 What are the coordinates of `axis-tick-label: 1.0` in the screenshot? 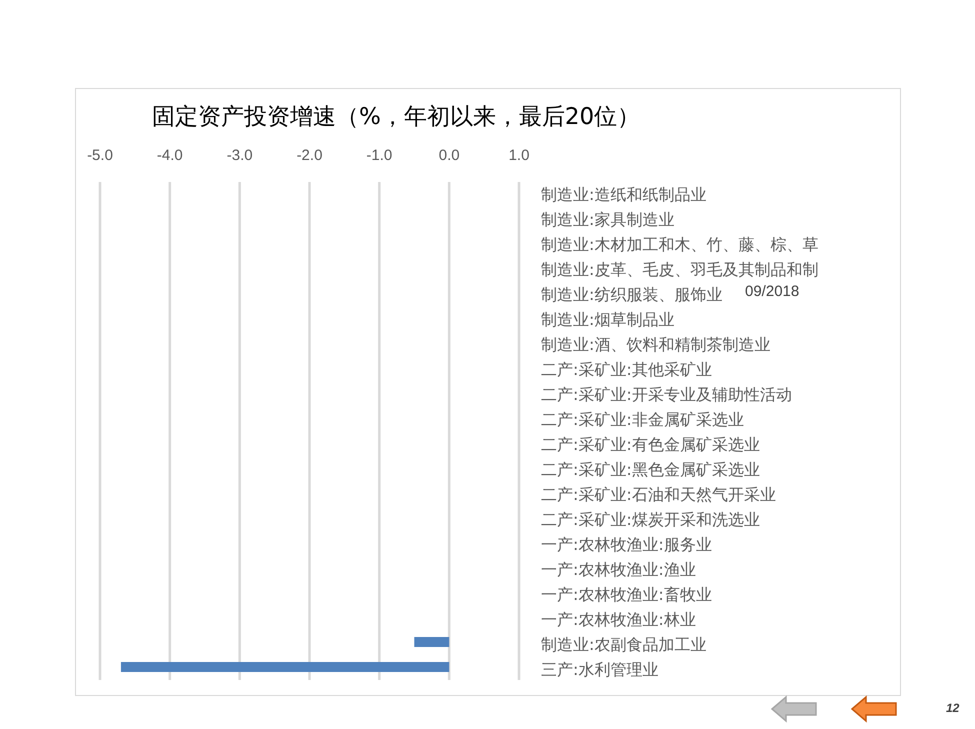 It's located at (519, 155).